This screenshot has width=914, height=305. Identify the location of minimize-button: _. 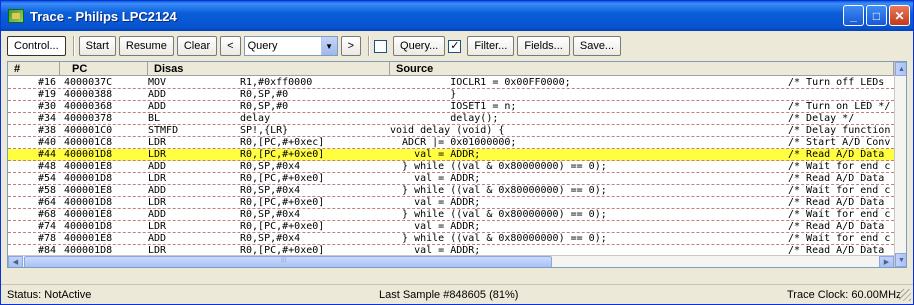
(853, 15).